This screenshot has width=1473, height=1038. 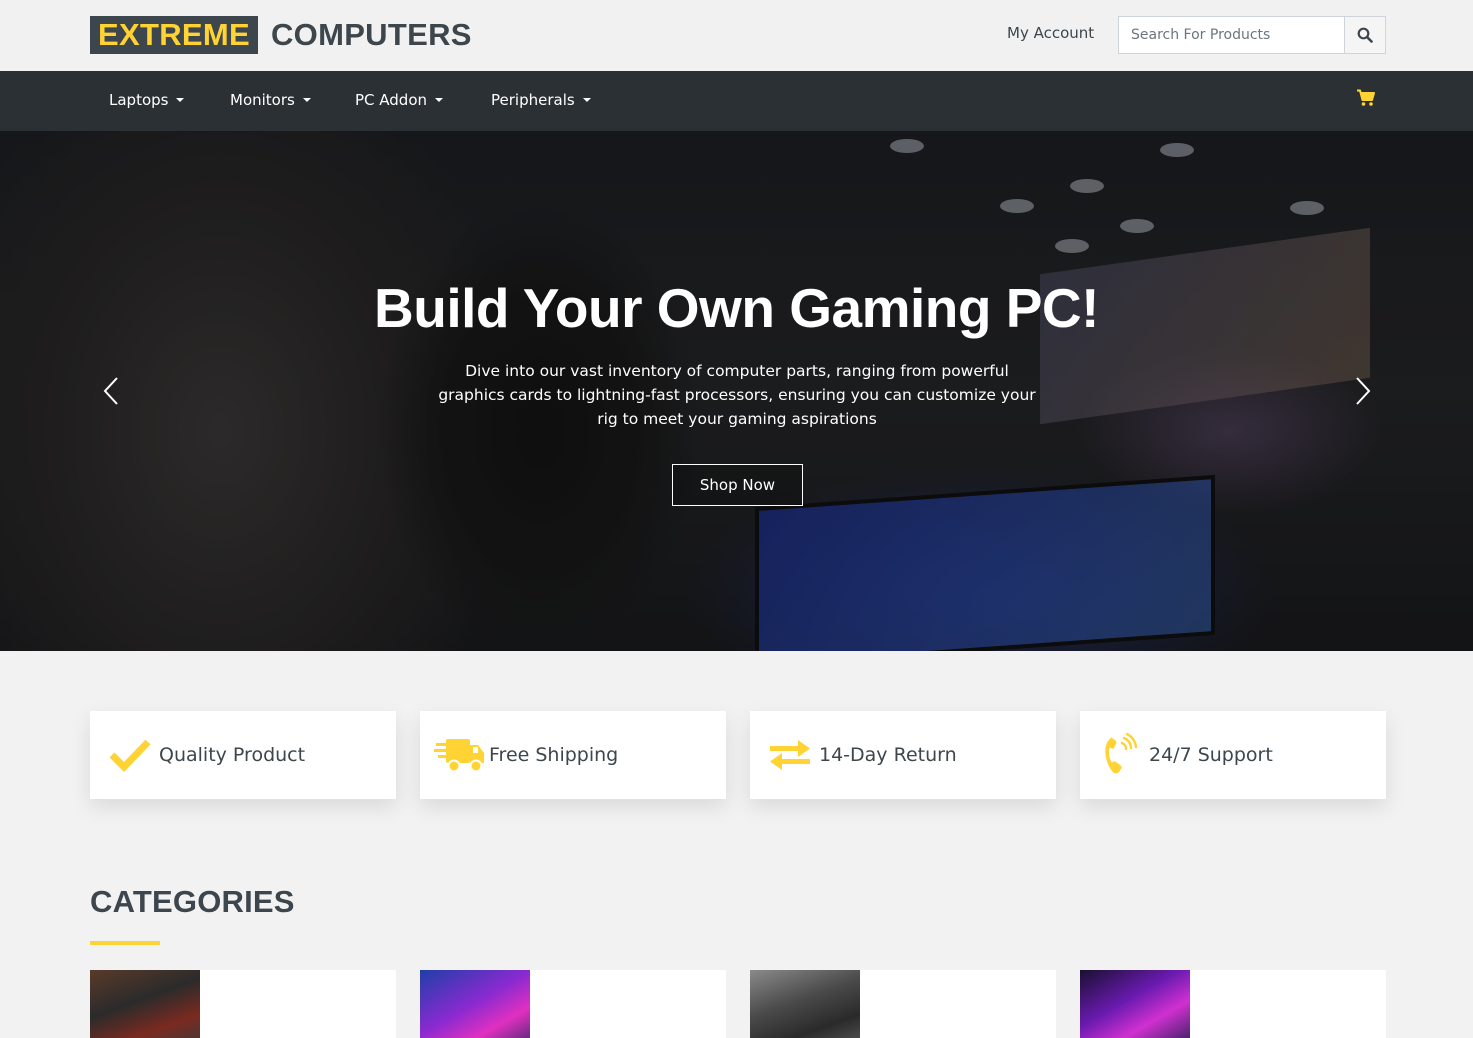 I want to click on carousel-prev-button, so click(x=111, y=393).